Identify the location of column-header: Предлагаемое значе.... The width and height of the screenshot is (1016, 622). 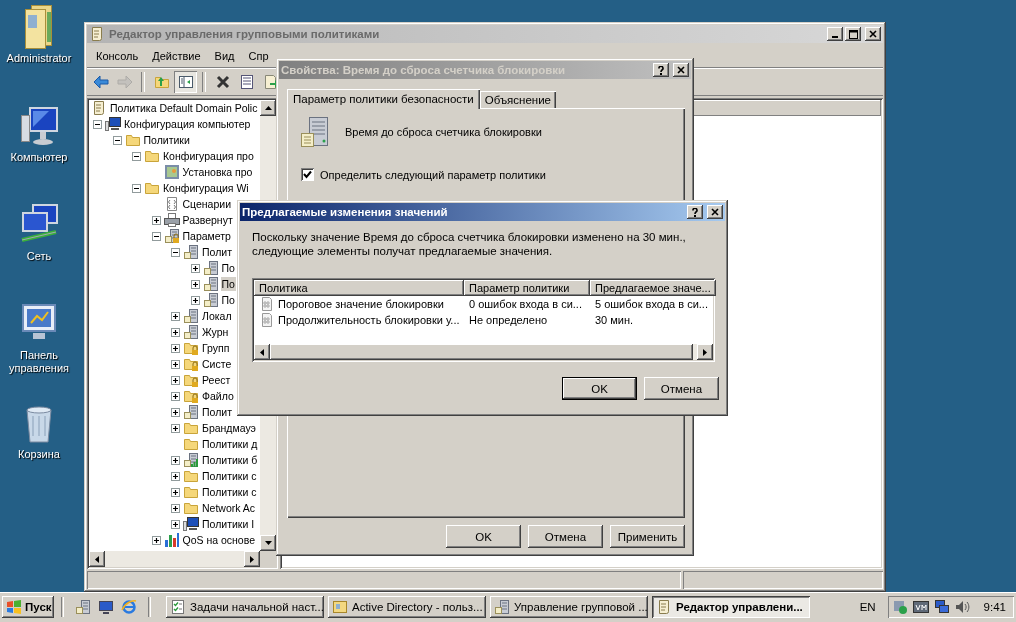
(653, 288).